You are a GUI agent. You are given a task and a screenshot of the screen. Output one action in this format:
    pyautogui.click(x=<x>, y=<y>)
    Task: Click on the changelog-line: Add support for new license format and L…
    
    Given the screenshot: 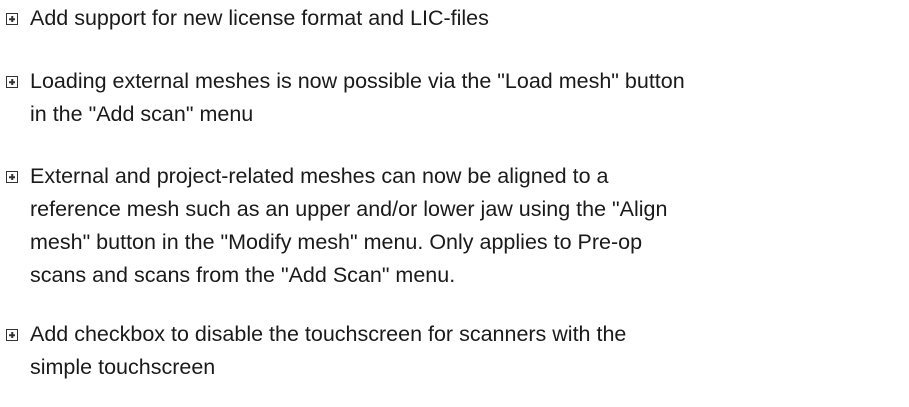 What is the action you would take?
    pyautogui.click(x=259, y=18)
    